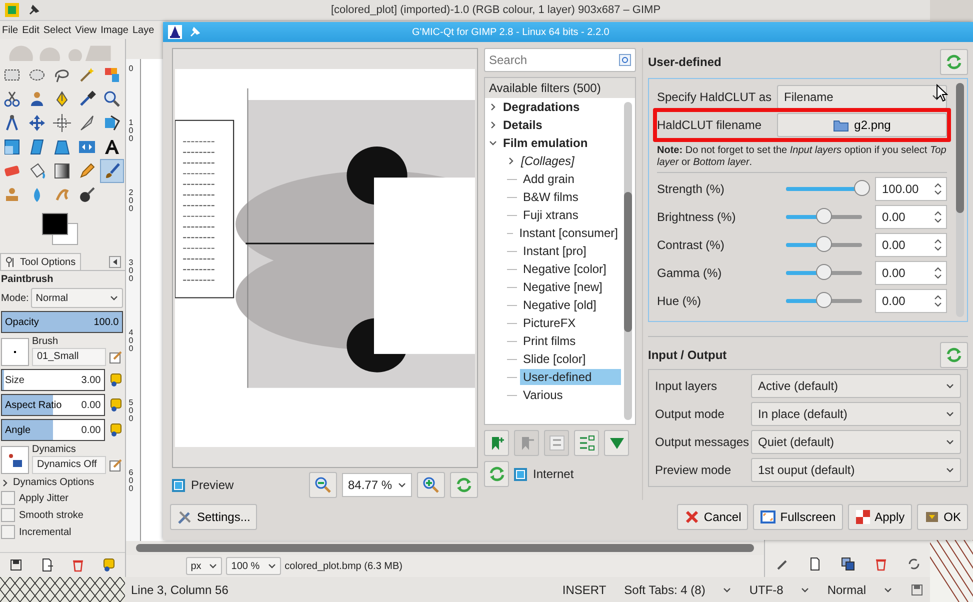 The image size is (973, 602). Describe the element at coordinates (565, 269) in the screenshot. I see `filter-item: Negative [color]` at that location.